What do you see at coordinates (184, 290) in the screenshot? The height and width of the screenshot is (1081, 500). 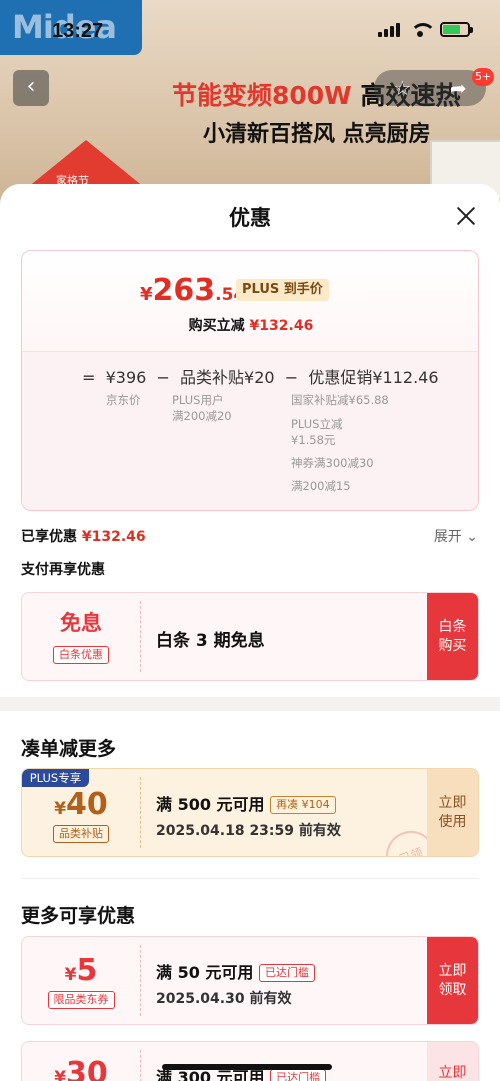 I see `price-integer: 263` at bounding box center [184, 290].